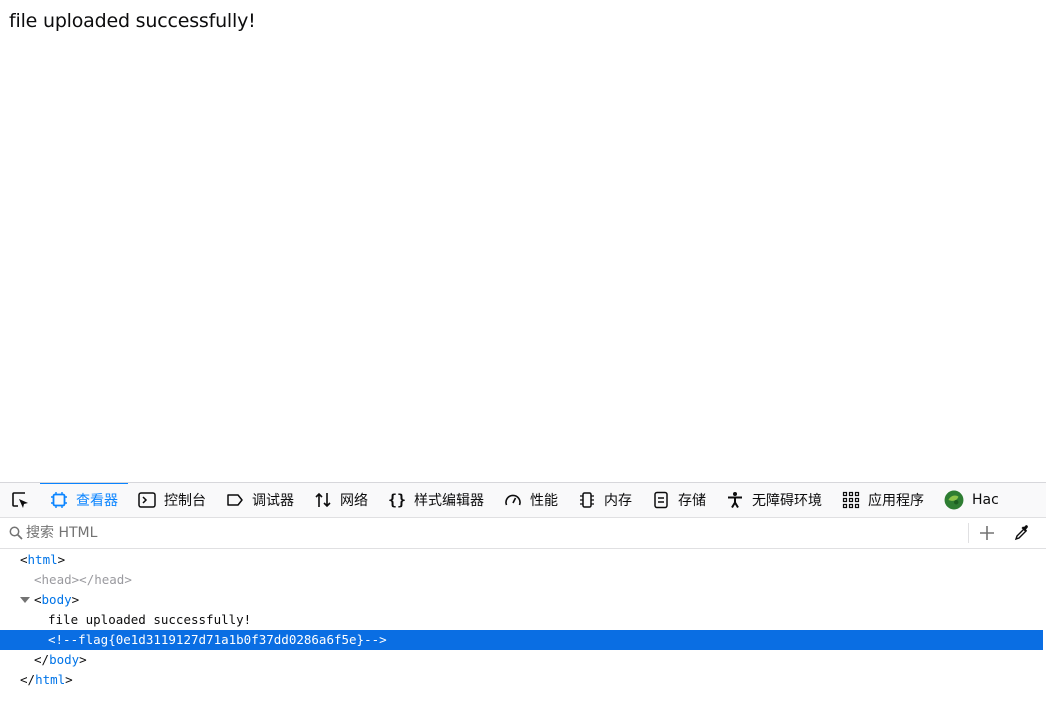 This screenshot has height=711, width=1046. I want to click on head-node: <head></head>, so click(83, 580).